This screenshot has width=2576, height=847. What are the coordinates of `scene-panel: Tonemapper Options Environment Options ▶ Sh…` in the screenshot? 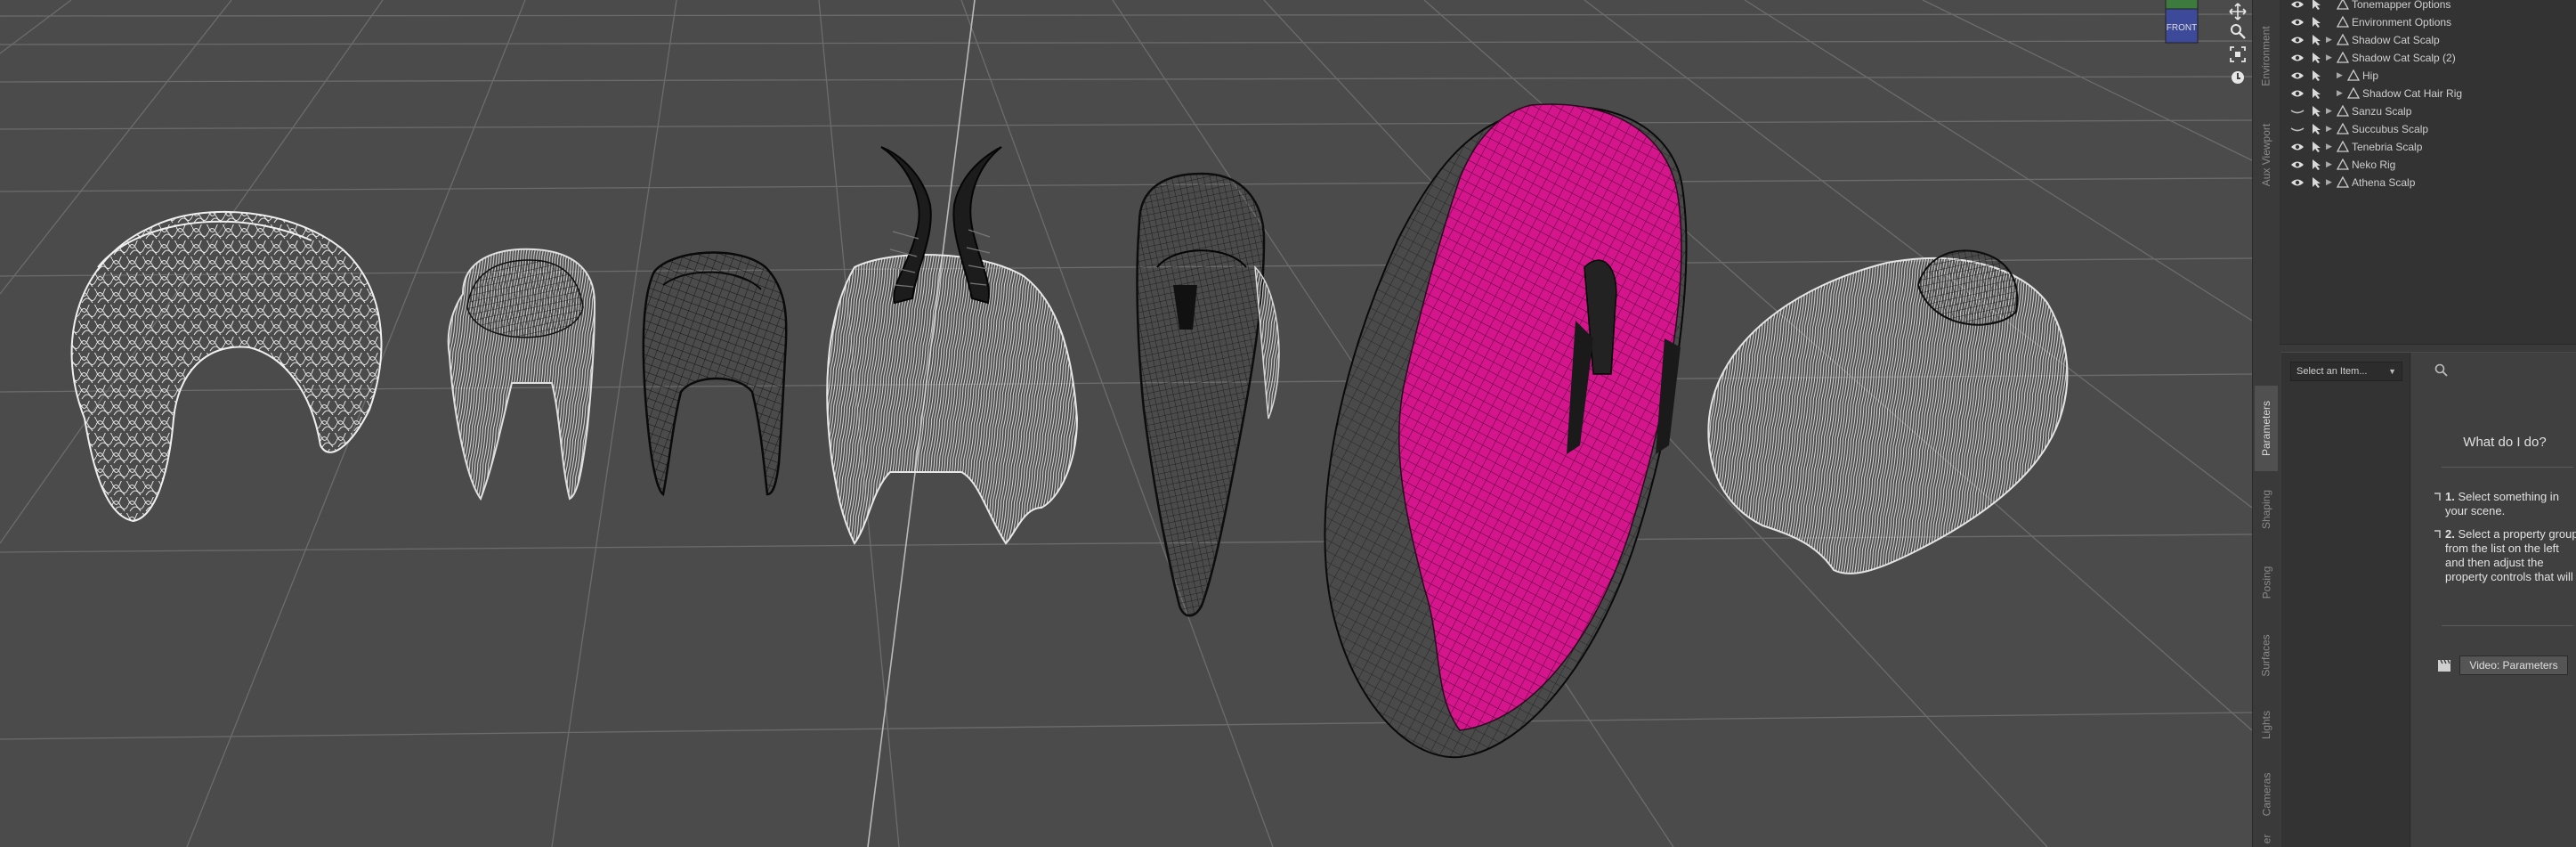 It's located at (2428, 173).